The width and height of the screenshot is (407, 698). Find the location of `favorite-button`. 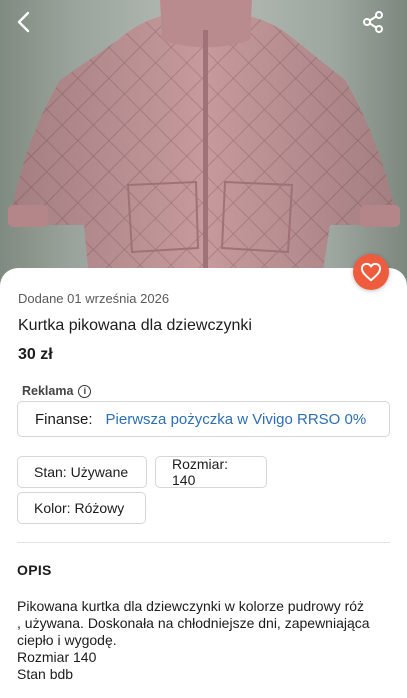

favorite-button is located at coordinates (371, 272).